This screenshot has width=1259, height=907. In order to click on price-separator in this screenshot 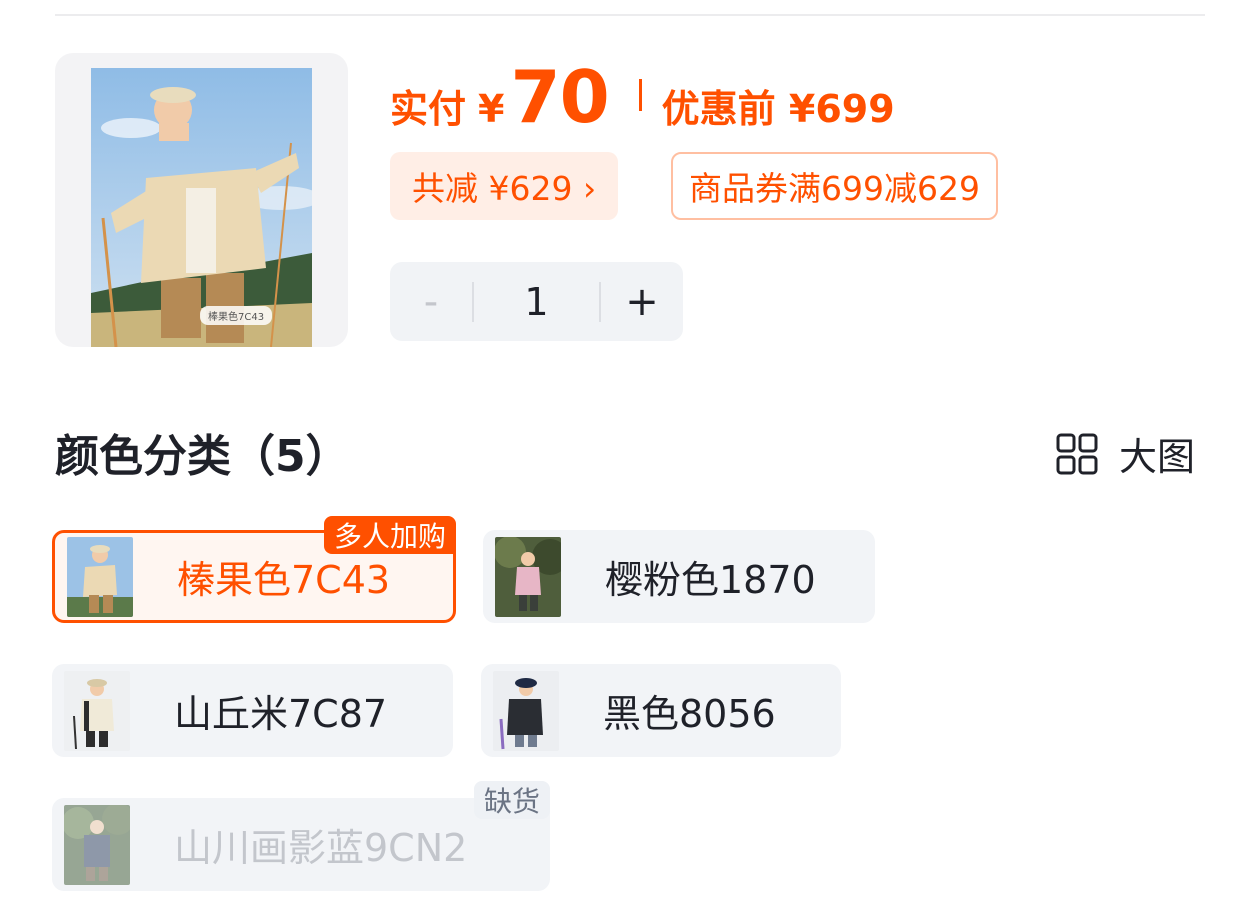, I will do `click(640, 95)`.